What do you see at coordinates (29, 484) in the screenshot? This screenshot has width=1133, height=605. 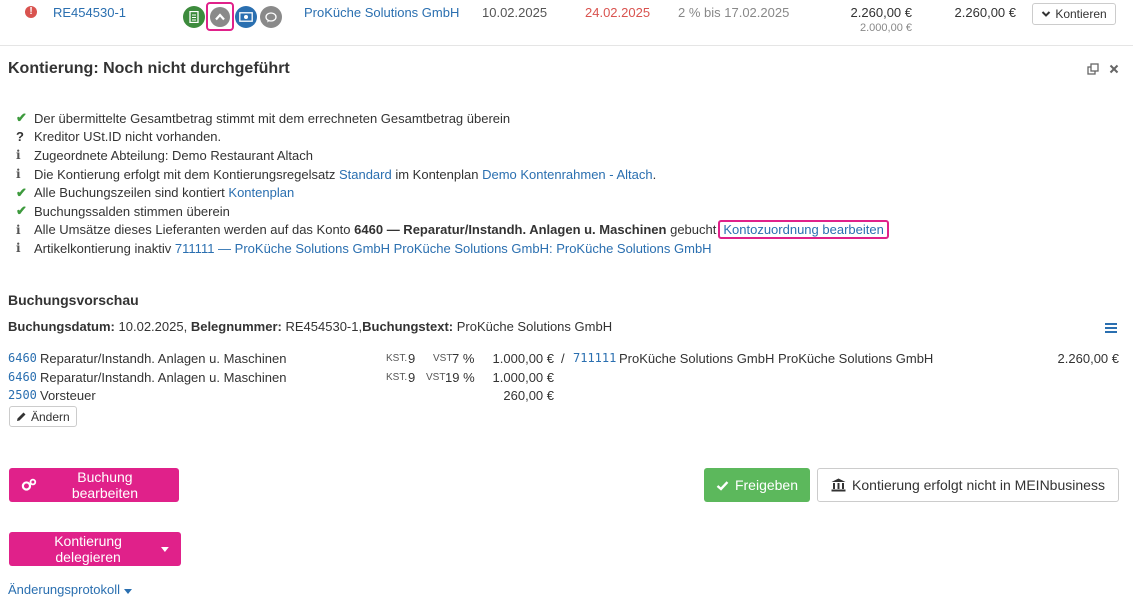 I see `gears-icon` at bounding box center [29, 484].